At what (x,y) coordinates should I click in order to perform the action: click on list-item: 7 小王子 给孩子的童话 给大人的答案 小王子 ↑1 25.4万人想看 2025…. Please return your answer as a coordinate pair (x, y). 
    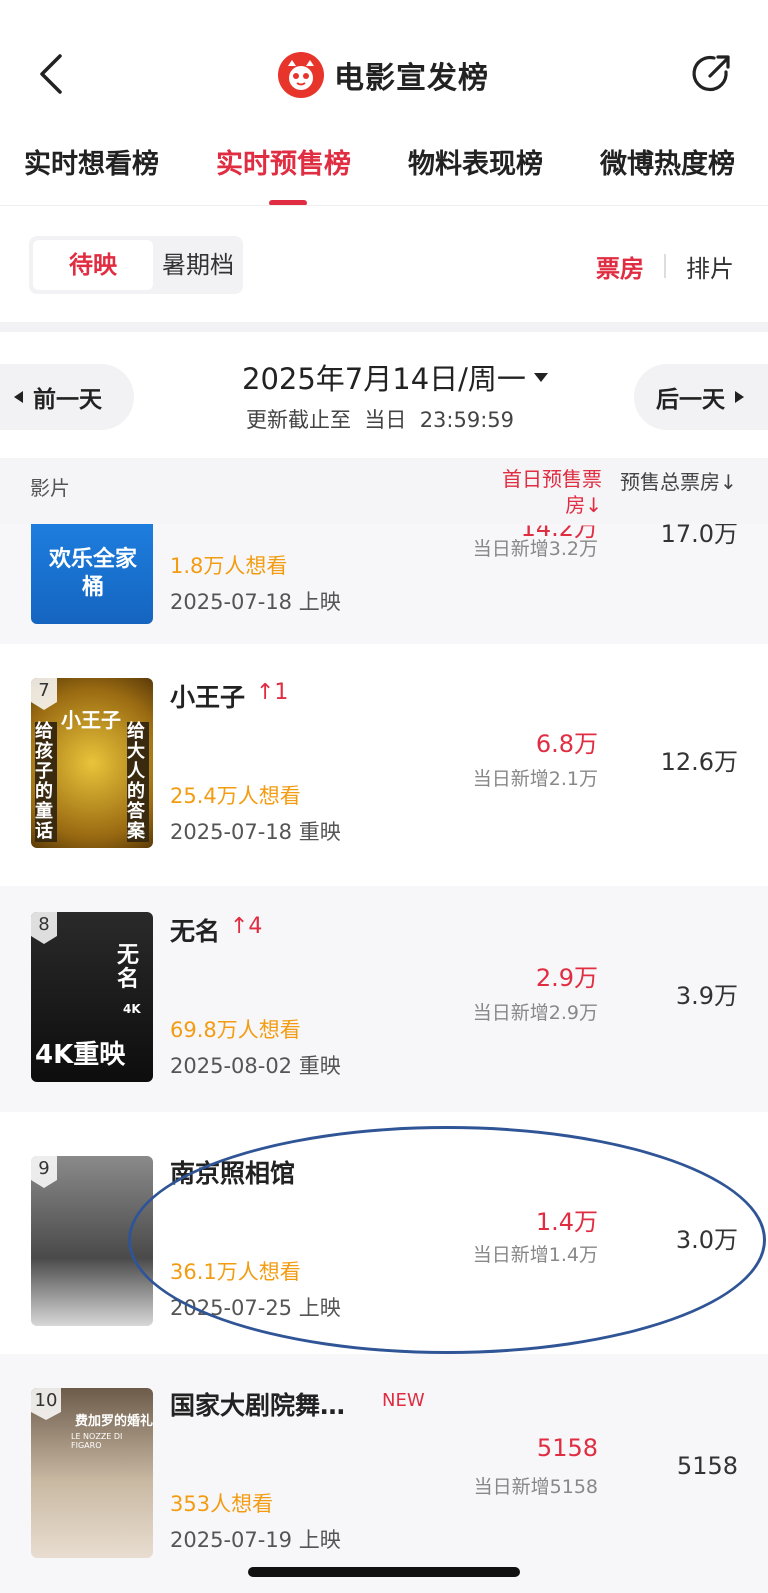
    Looking at the image, I should click on (384, 765).